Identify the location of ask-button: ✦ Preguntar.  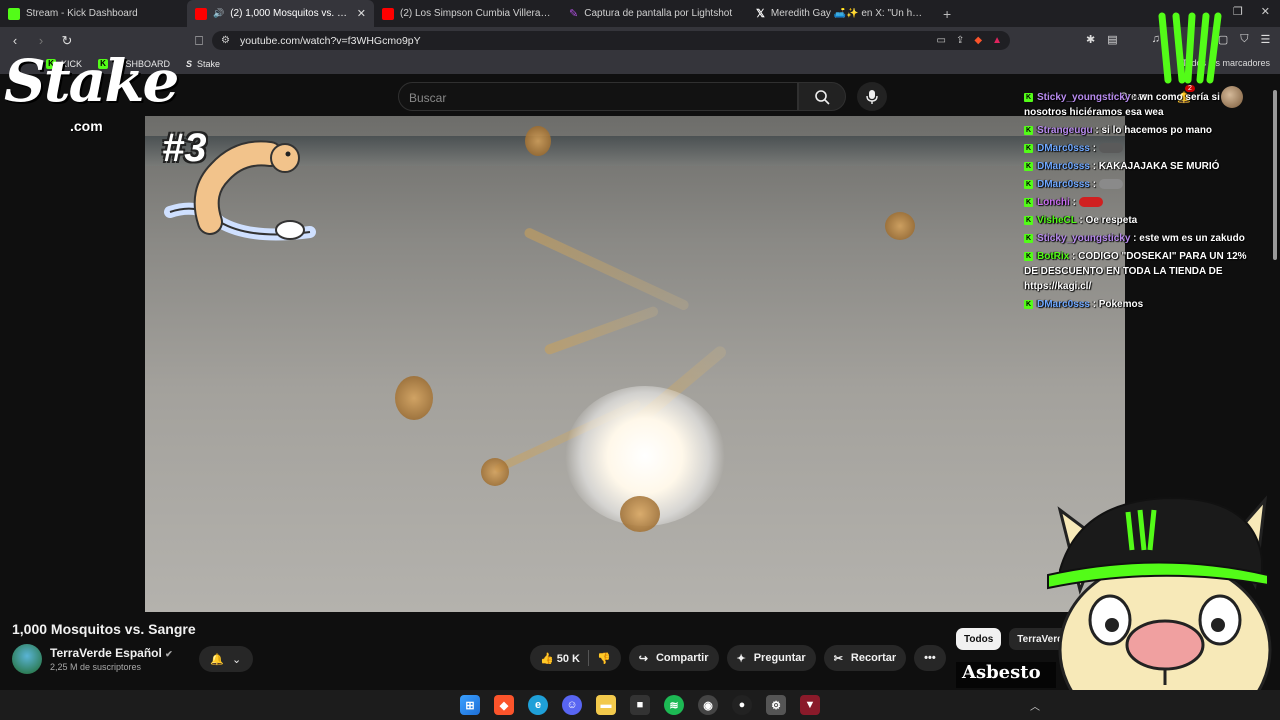
(771, 658).